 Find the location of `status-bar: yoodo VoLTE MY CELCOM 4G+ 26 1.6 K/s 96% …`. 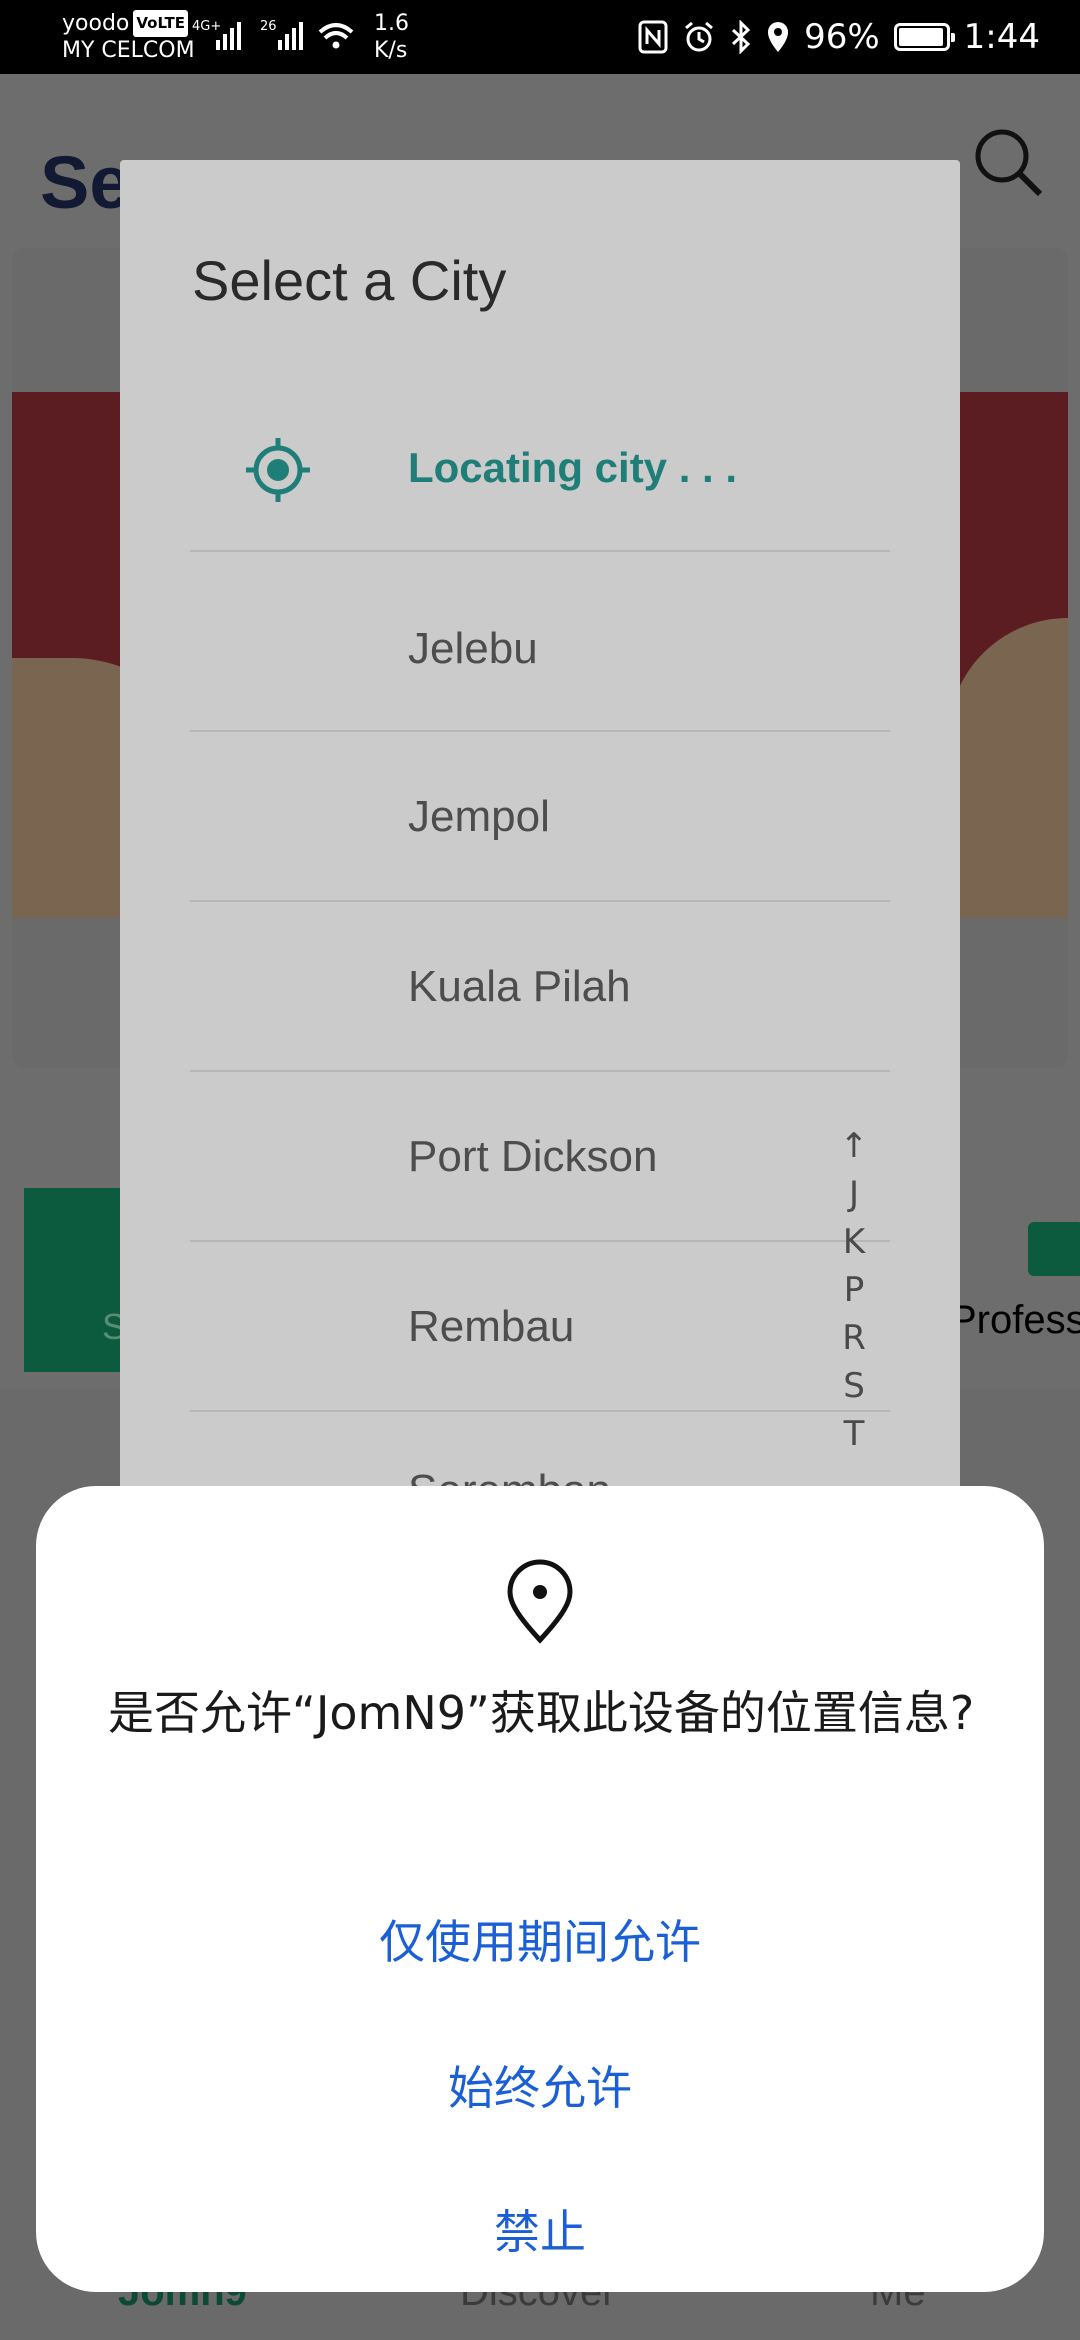

status-bar: yoodo VoLTE MY CELCOM 4G+ 26 1.6 K/s 96% … is located at coordinates (540, 37).